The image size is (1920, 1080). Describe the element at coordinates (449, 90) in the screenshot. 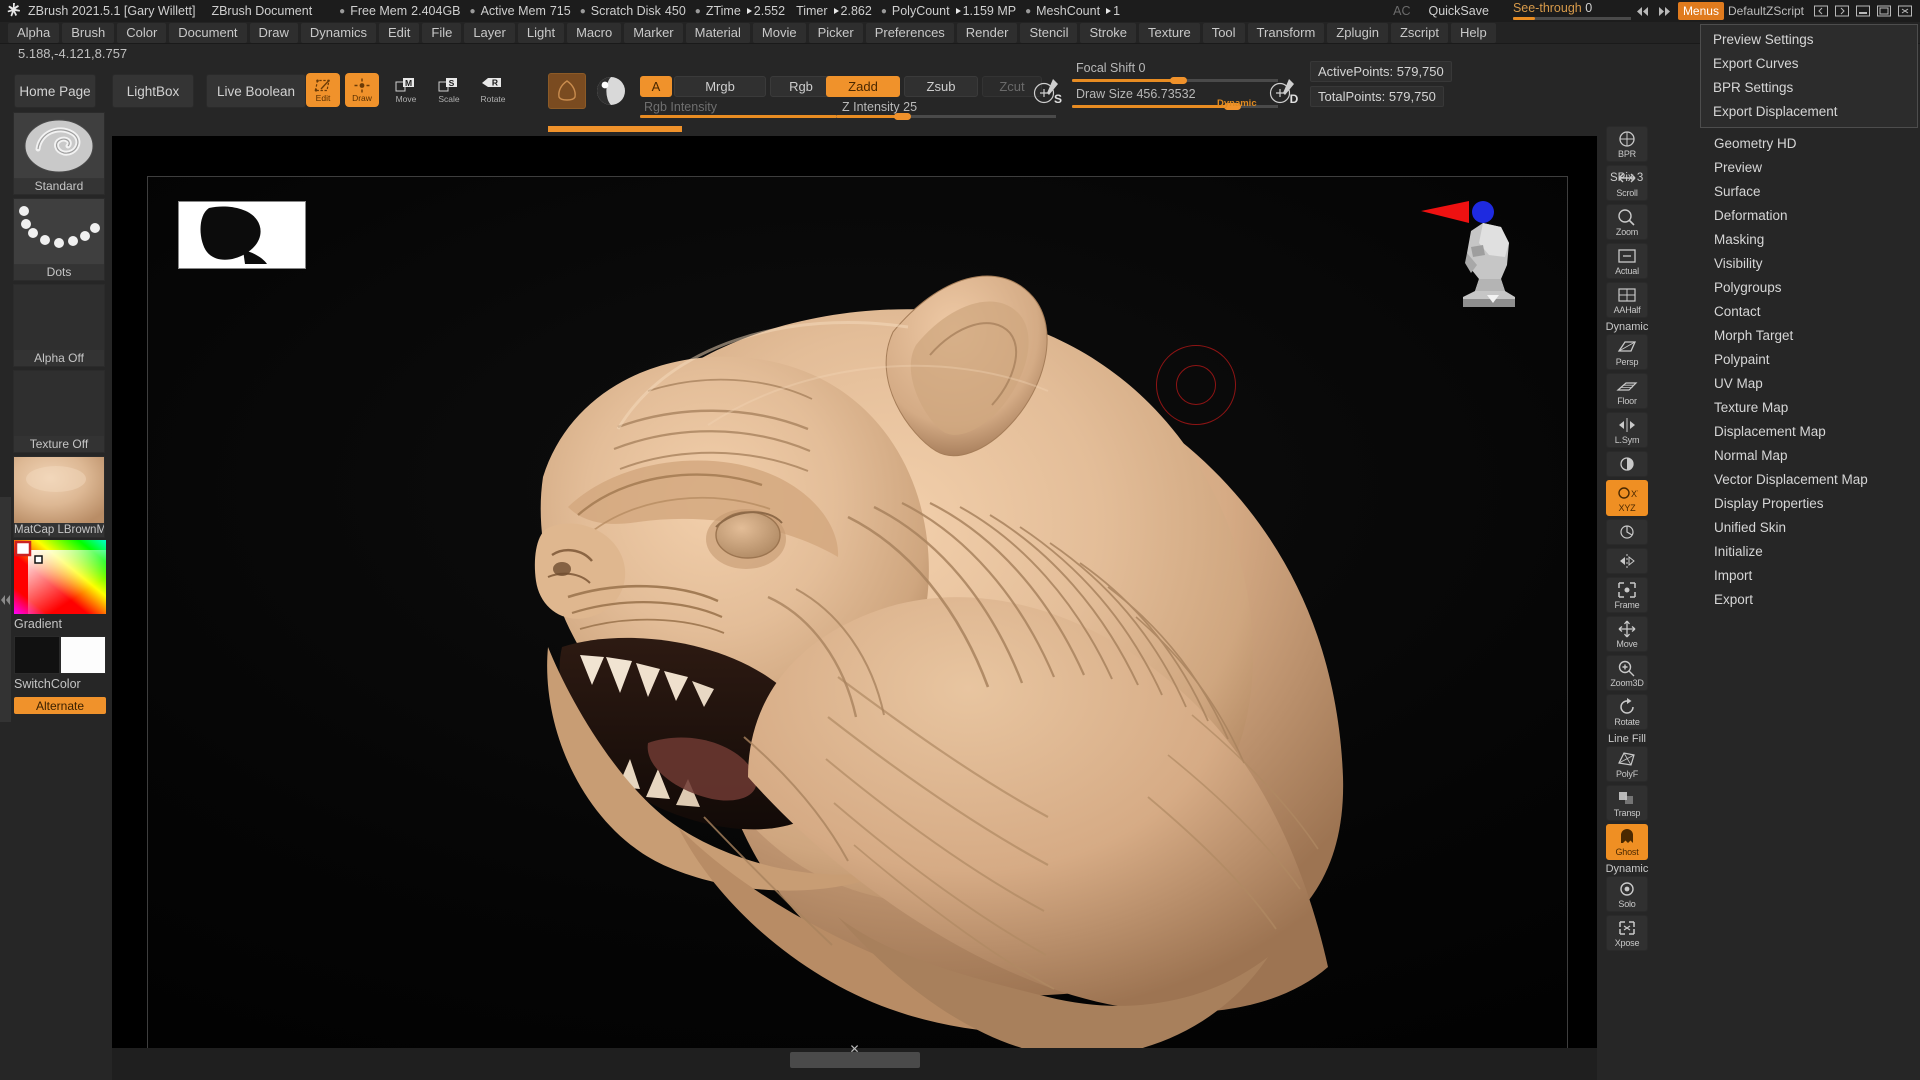

I see `scale-mode-button: S Scale` at that location.